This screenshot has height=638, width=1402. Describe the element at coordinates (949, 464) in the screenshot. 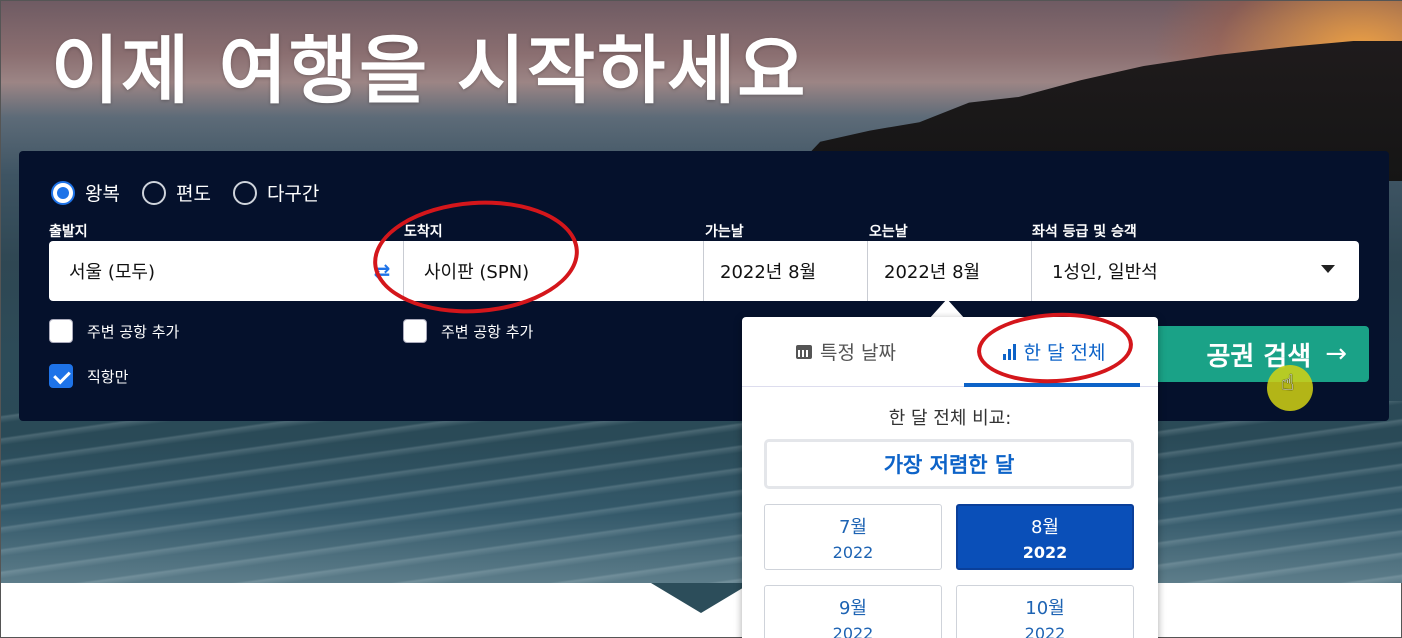

I see `cheapest-month-button: 가장 저렴한 달` at that location.